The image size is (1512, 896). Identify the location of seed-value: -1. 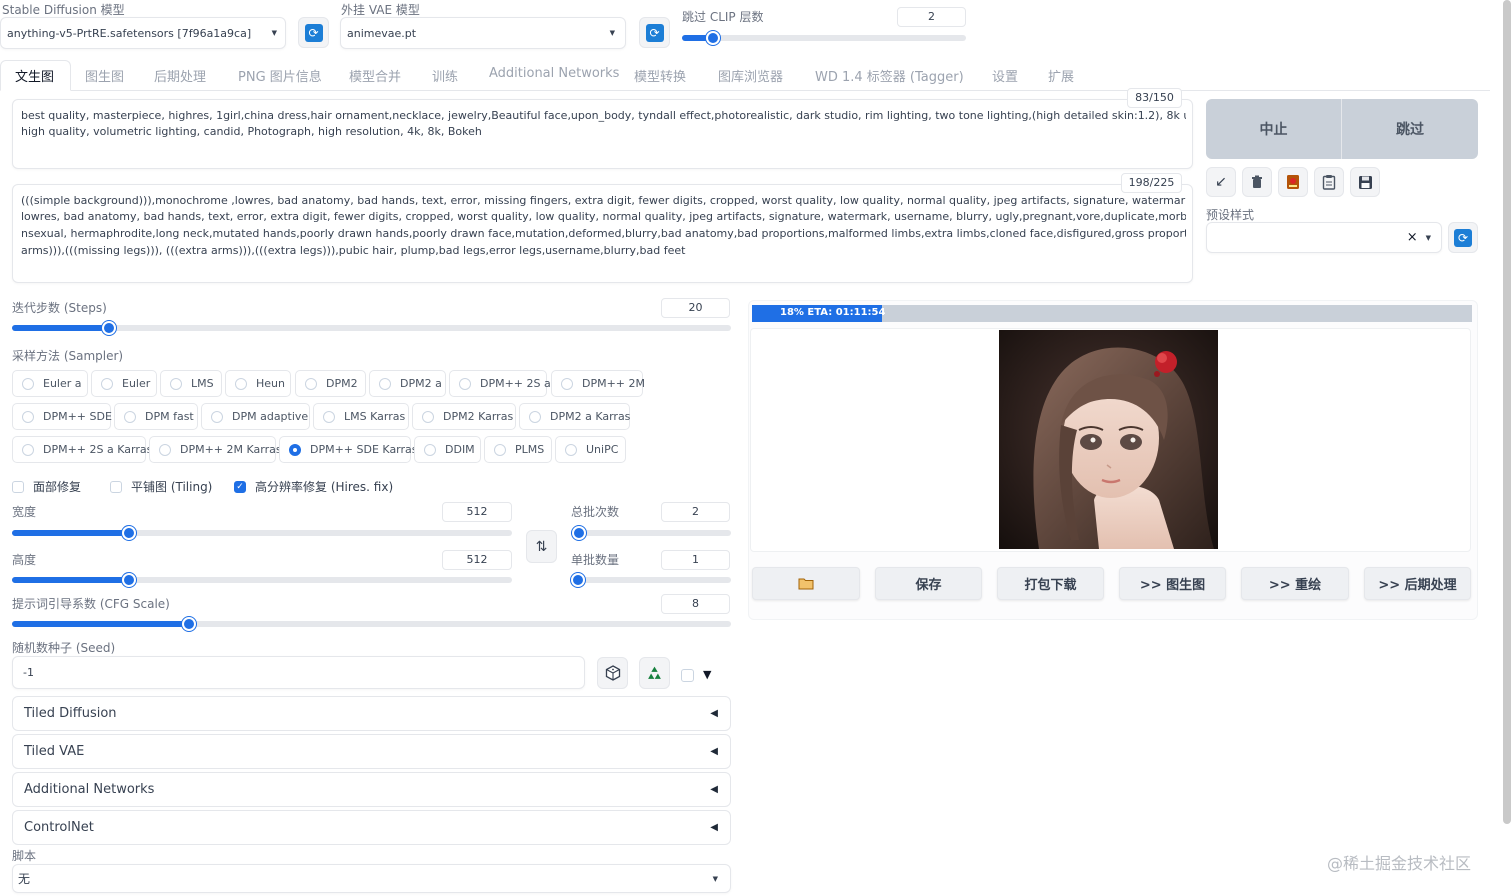
(28, 672).